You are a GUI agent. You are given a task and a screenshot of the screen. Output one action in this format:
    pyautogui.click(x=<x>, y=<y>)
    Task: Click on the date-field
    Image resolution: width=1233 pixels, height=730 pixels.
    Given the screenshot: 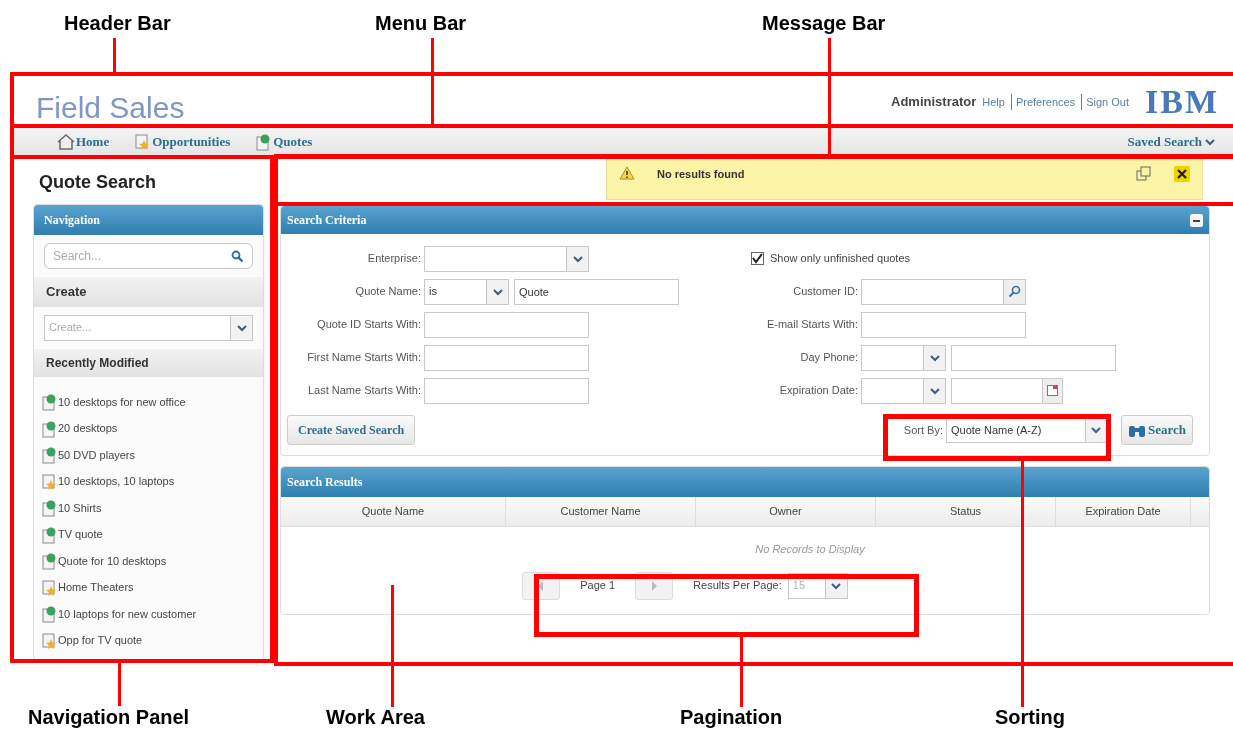 What is the action you would take?
    pyautogui.click(x=1007, y=390)
    